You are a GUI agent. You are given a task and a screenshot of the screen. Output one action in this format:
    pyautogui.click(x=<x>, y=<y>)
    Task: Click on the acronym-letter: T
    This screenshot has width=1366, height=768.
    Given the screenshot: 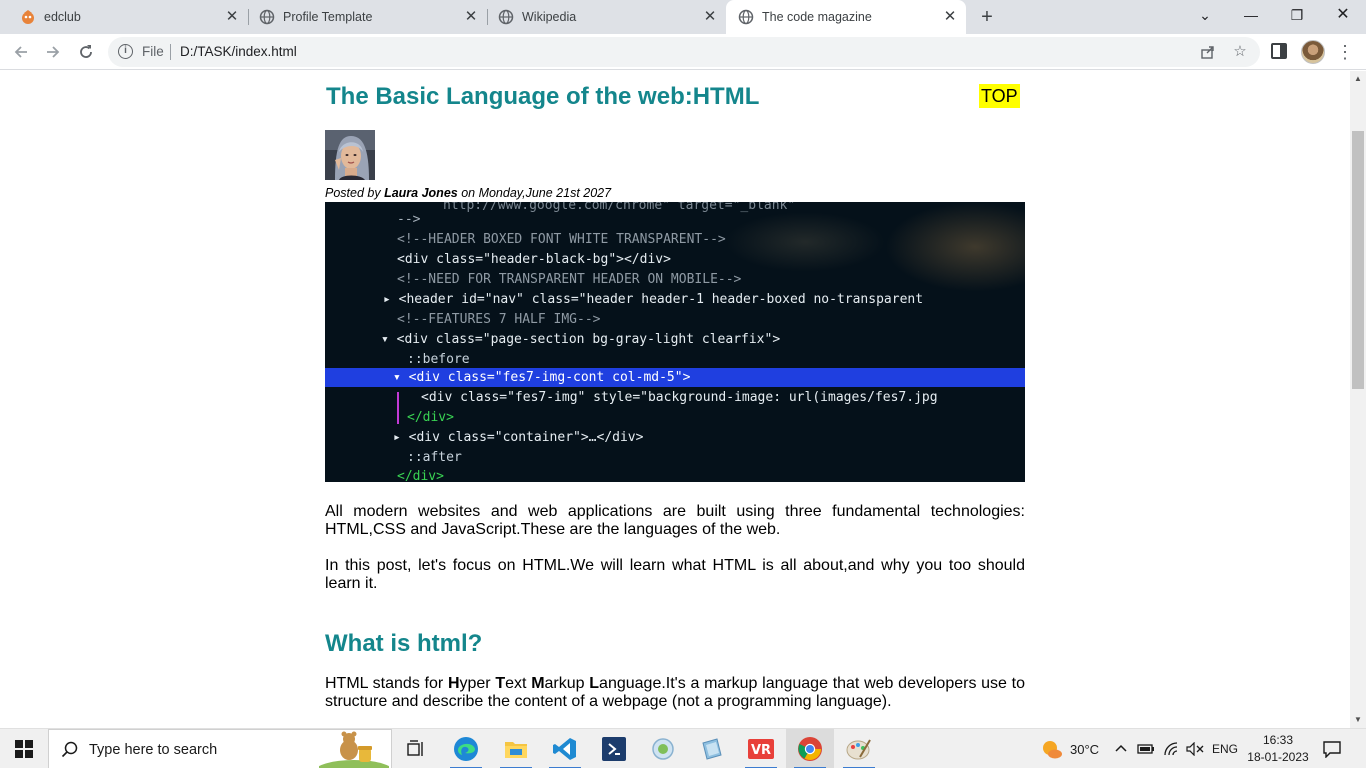 What is the action you would take?
    pyautogui.click(x=500, y=683)
    